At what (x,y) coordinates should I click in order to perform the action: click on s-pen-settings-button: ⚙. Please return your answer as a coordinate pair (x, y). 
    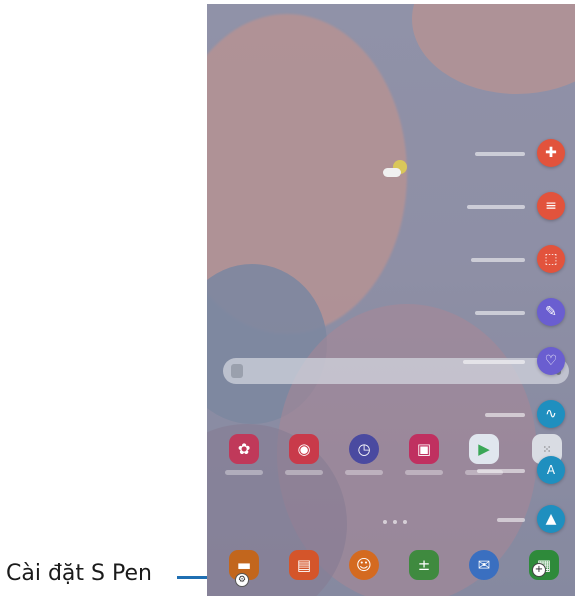
    Looking at the image, I should click on (242, 580).